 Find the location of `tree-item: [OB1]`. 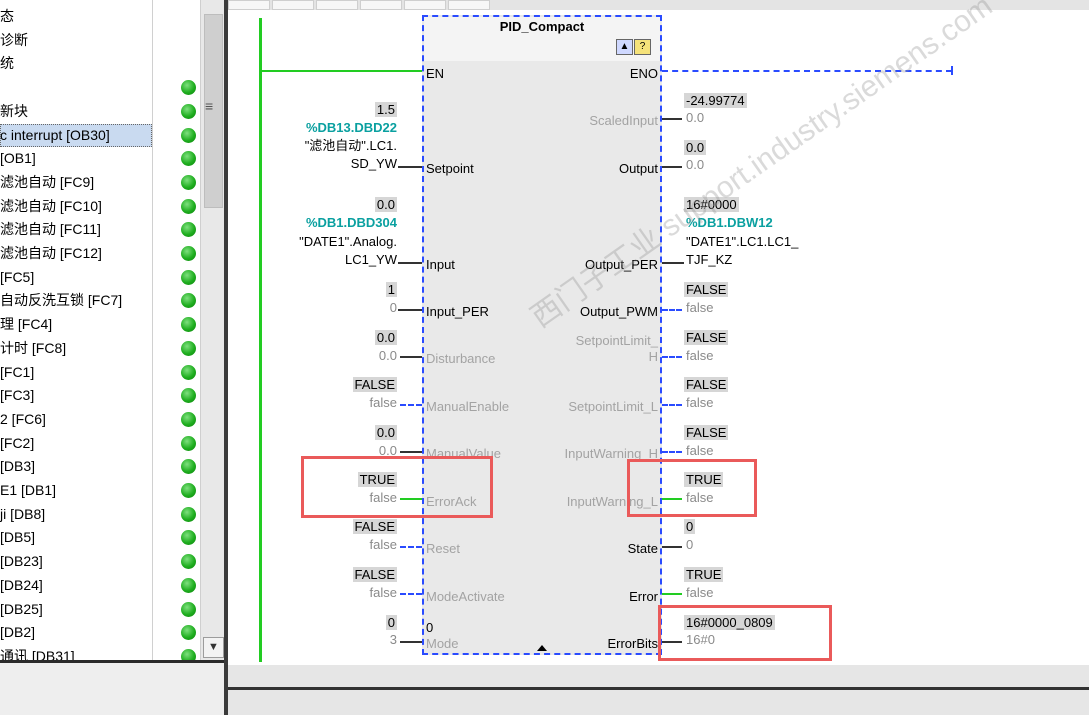

tree-item: [OB1] is located at coordinates (76, 158).